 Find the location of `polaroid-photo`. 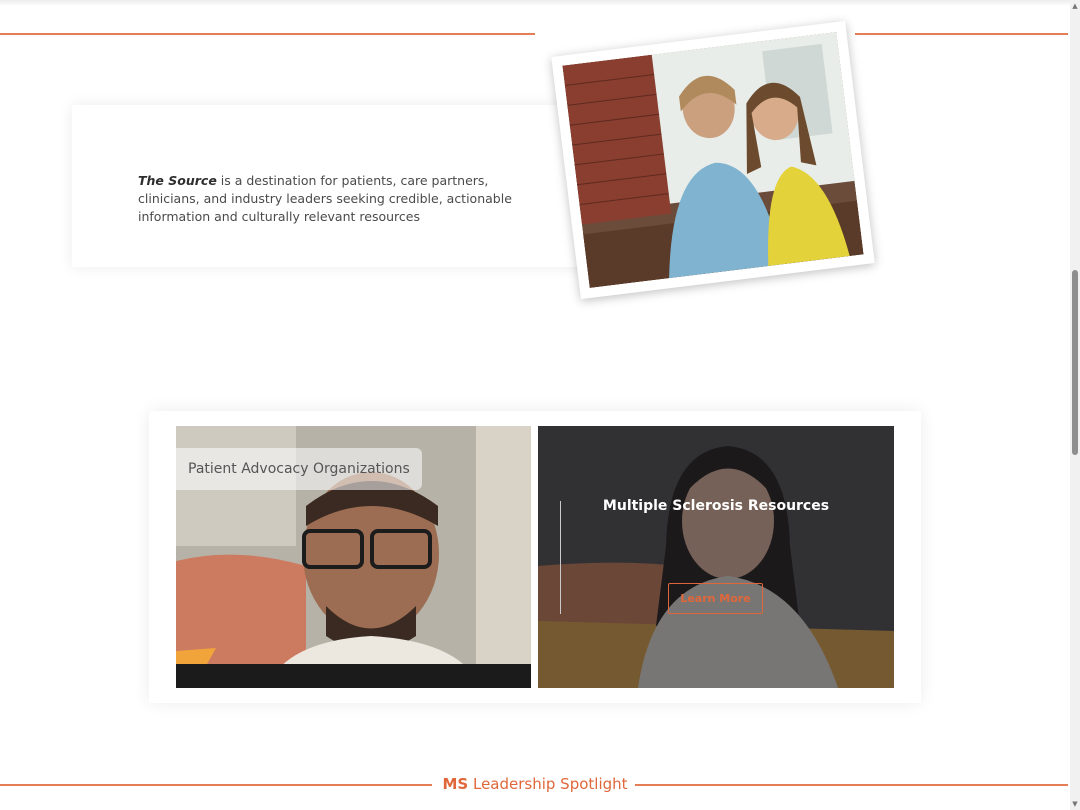

polaroid-photo is located at coordinates (713, 160).